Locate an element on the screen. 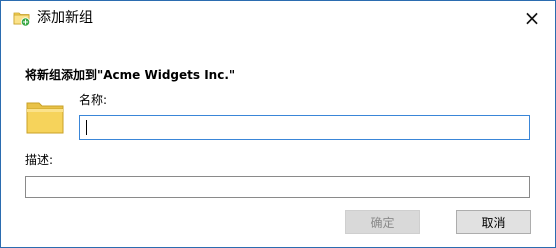 This screenshot has height=248, width=556. window-title: 添加新组 is located at coordinates (65, 18).